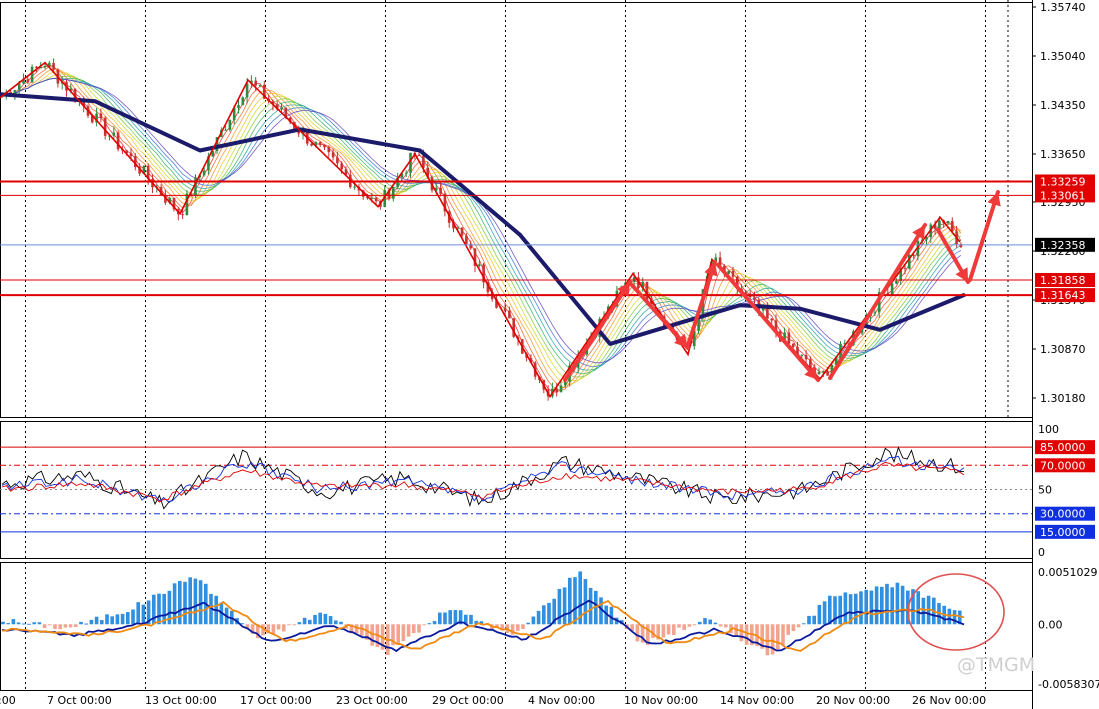 The image size is (1099, 709). I want to click on time-axis-label: 7 Oct 00:00, so click(79, 700).